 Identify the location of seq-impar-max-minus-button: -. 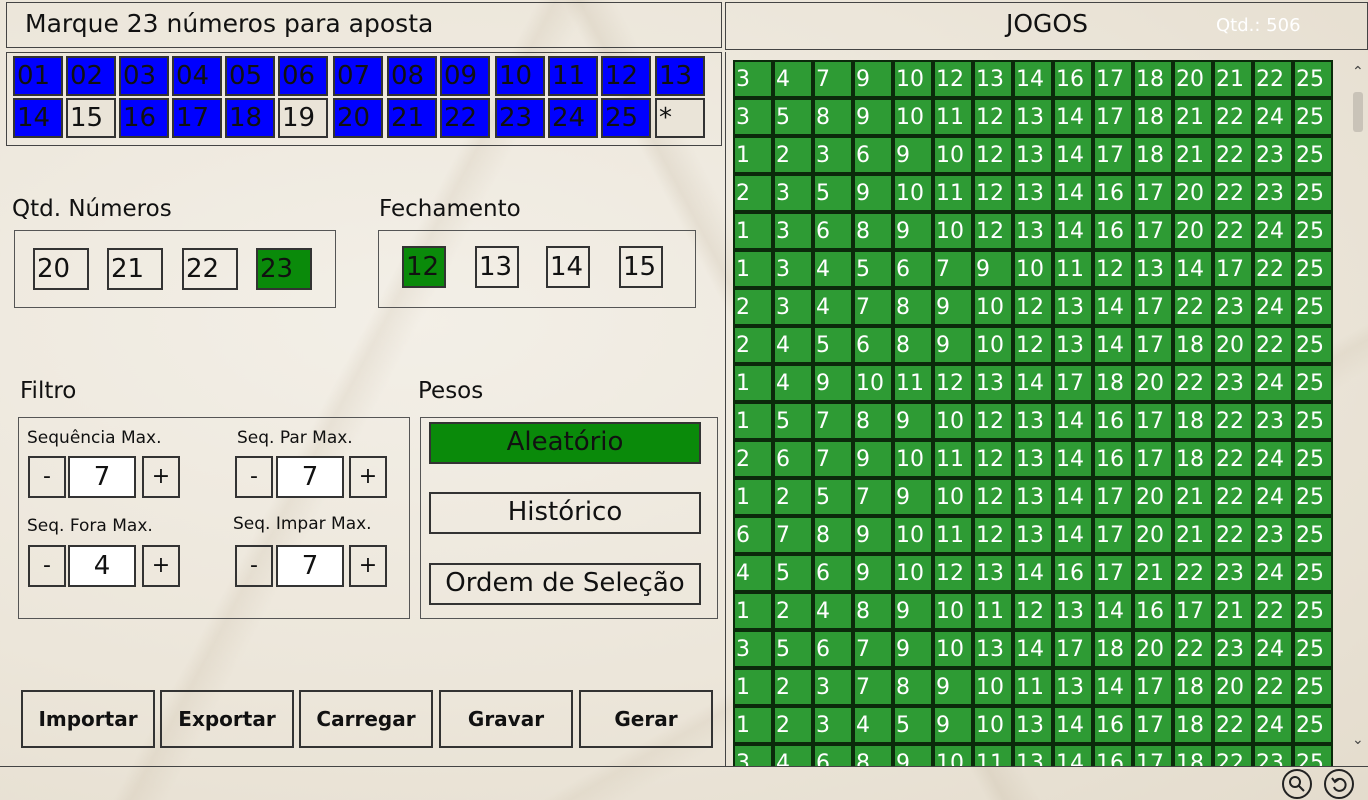
(254, 566).